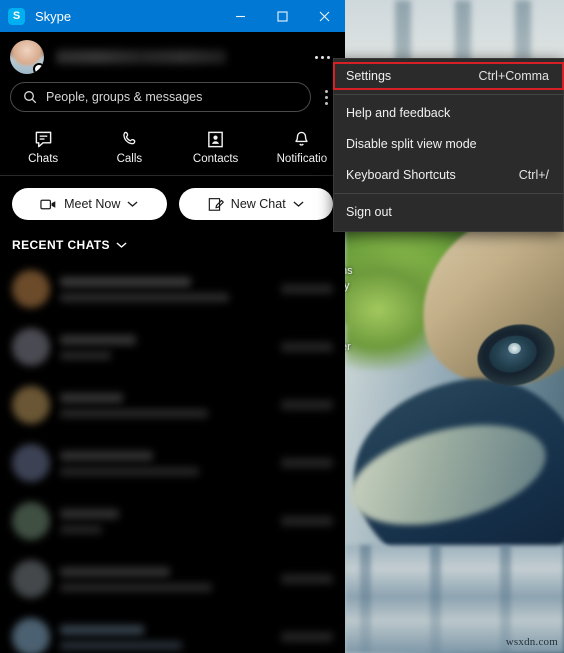 This screenshot has width=564, height=653. What do you see at coordinates (302, 138) in the screenshot?
I see `bell-icon` at bounding box center [302, 138].